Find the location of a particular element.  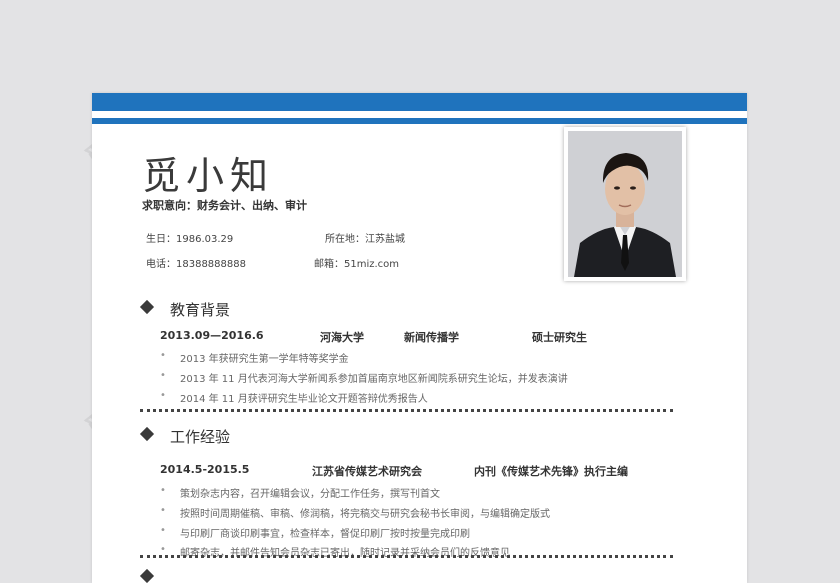

work-item: 与印刷厂商谈印刷事宜，检查样本，督促印刷厂按时按量完成印刷 is located at coordinates (315, 532).